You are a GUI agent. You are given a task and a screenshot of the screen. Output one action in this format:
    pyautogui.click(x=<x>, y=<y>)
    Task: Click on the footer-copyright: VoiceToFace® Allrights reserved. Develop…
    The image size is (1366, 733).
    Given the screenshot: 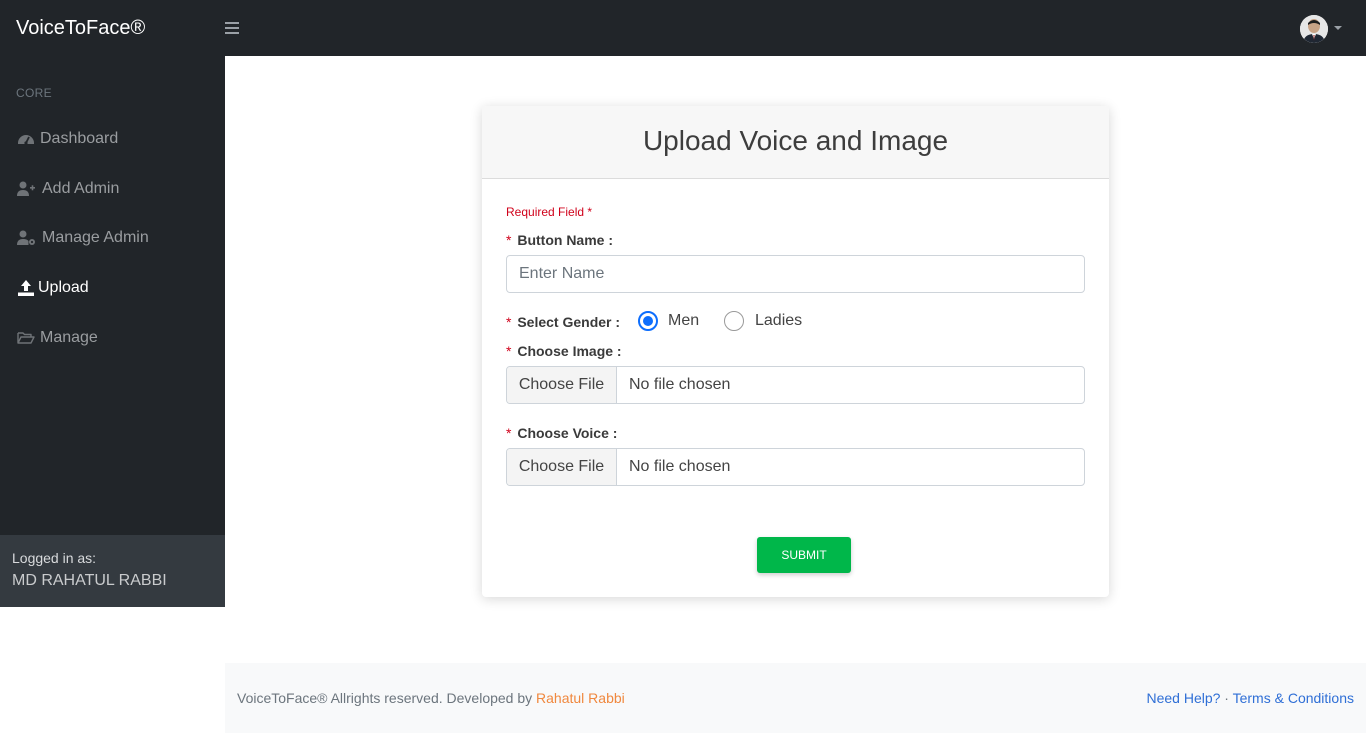 What is the action you would take?
    pyautogui.click(x=431, y=698)
    